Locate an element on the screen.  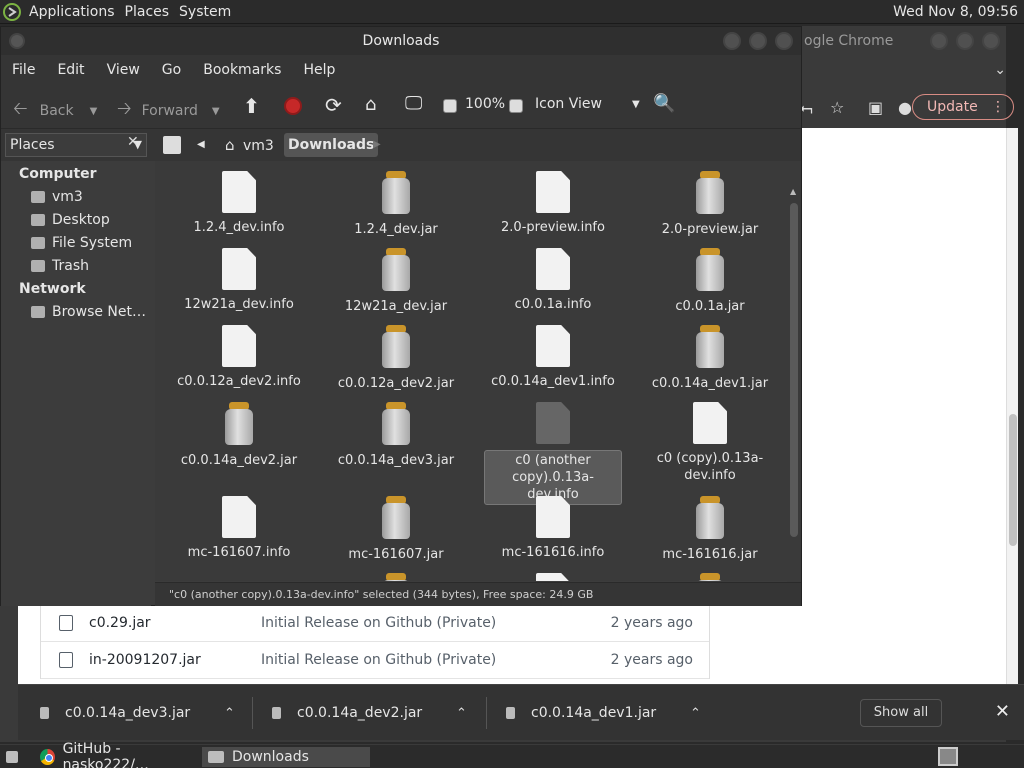
side-panel-icon: ▣ is located at coordinates (875, 107).